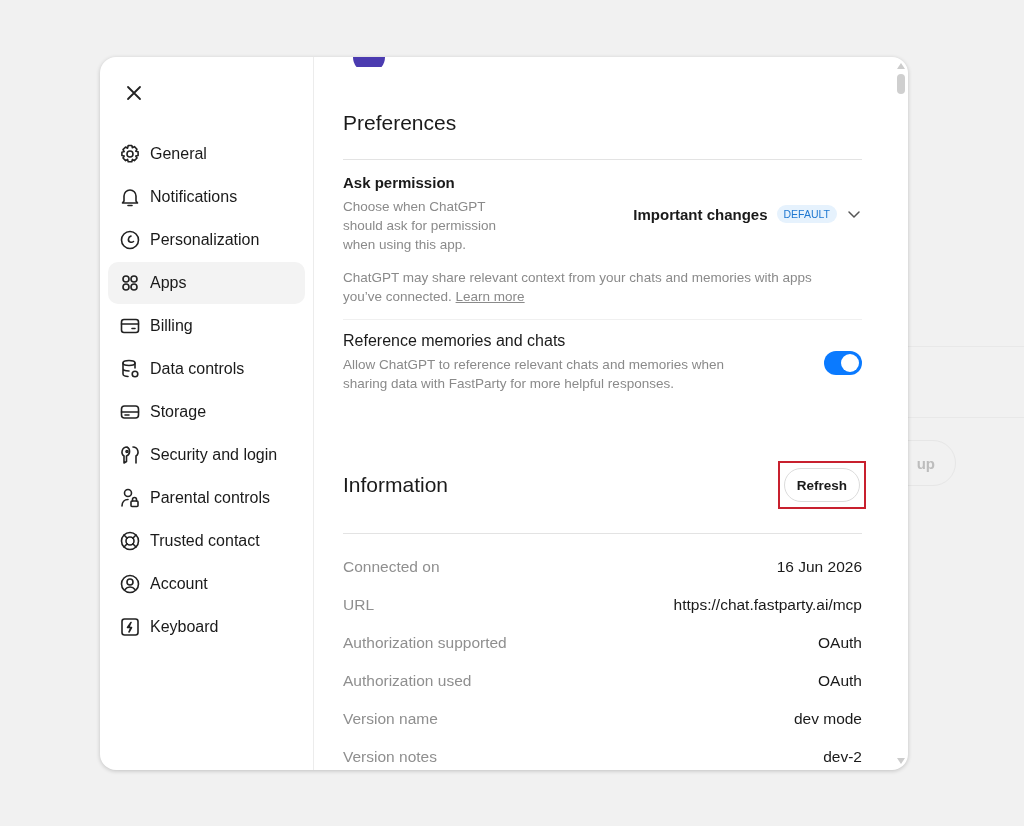 The width and height of the screenshot is (1024, 826). What do you see at coordinates (901, 761) in the screenshot?
I see `scroll-down-icon` at bounding box center [901, 761].